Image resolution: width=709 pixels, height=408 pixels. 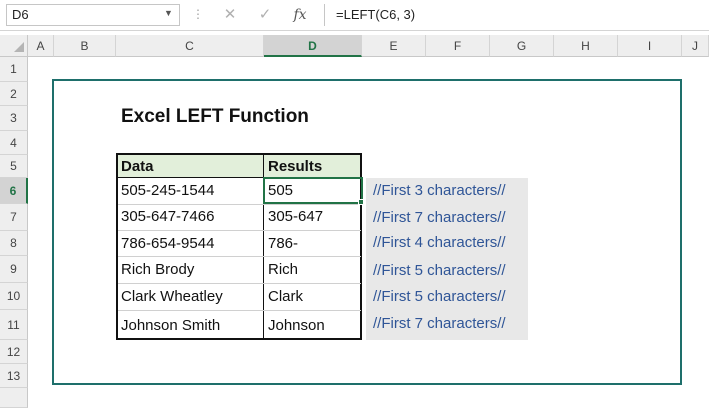 What do you see at coordinates (198, 14) in the screenshot?
I see `drag-handle-icon: ⋮` at bounding box center [198, 14].